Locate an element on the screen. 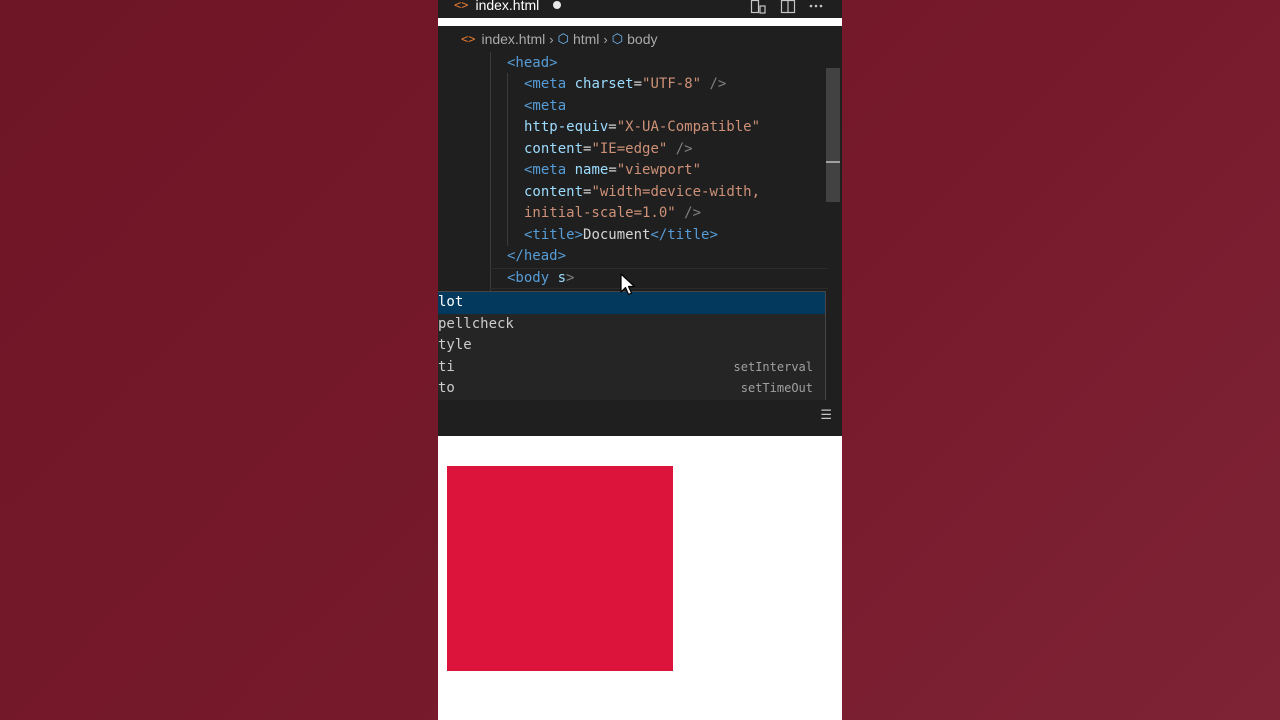 The width and height of the screenshot is (1280, 720). tag-head: <head> is located at coordinates (532, 63).